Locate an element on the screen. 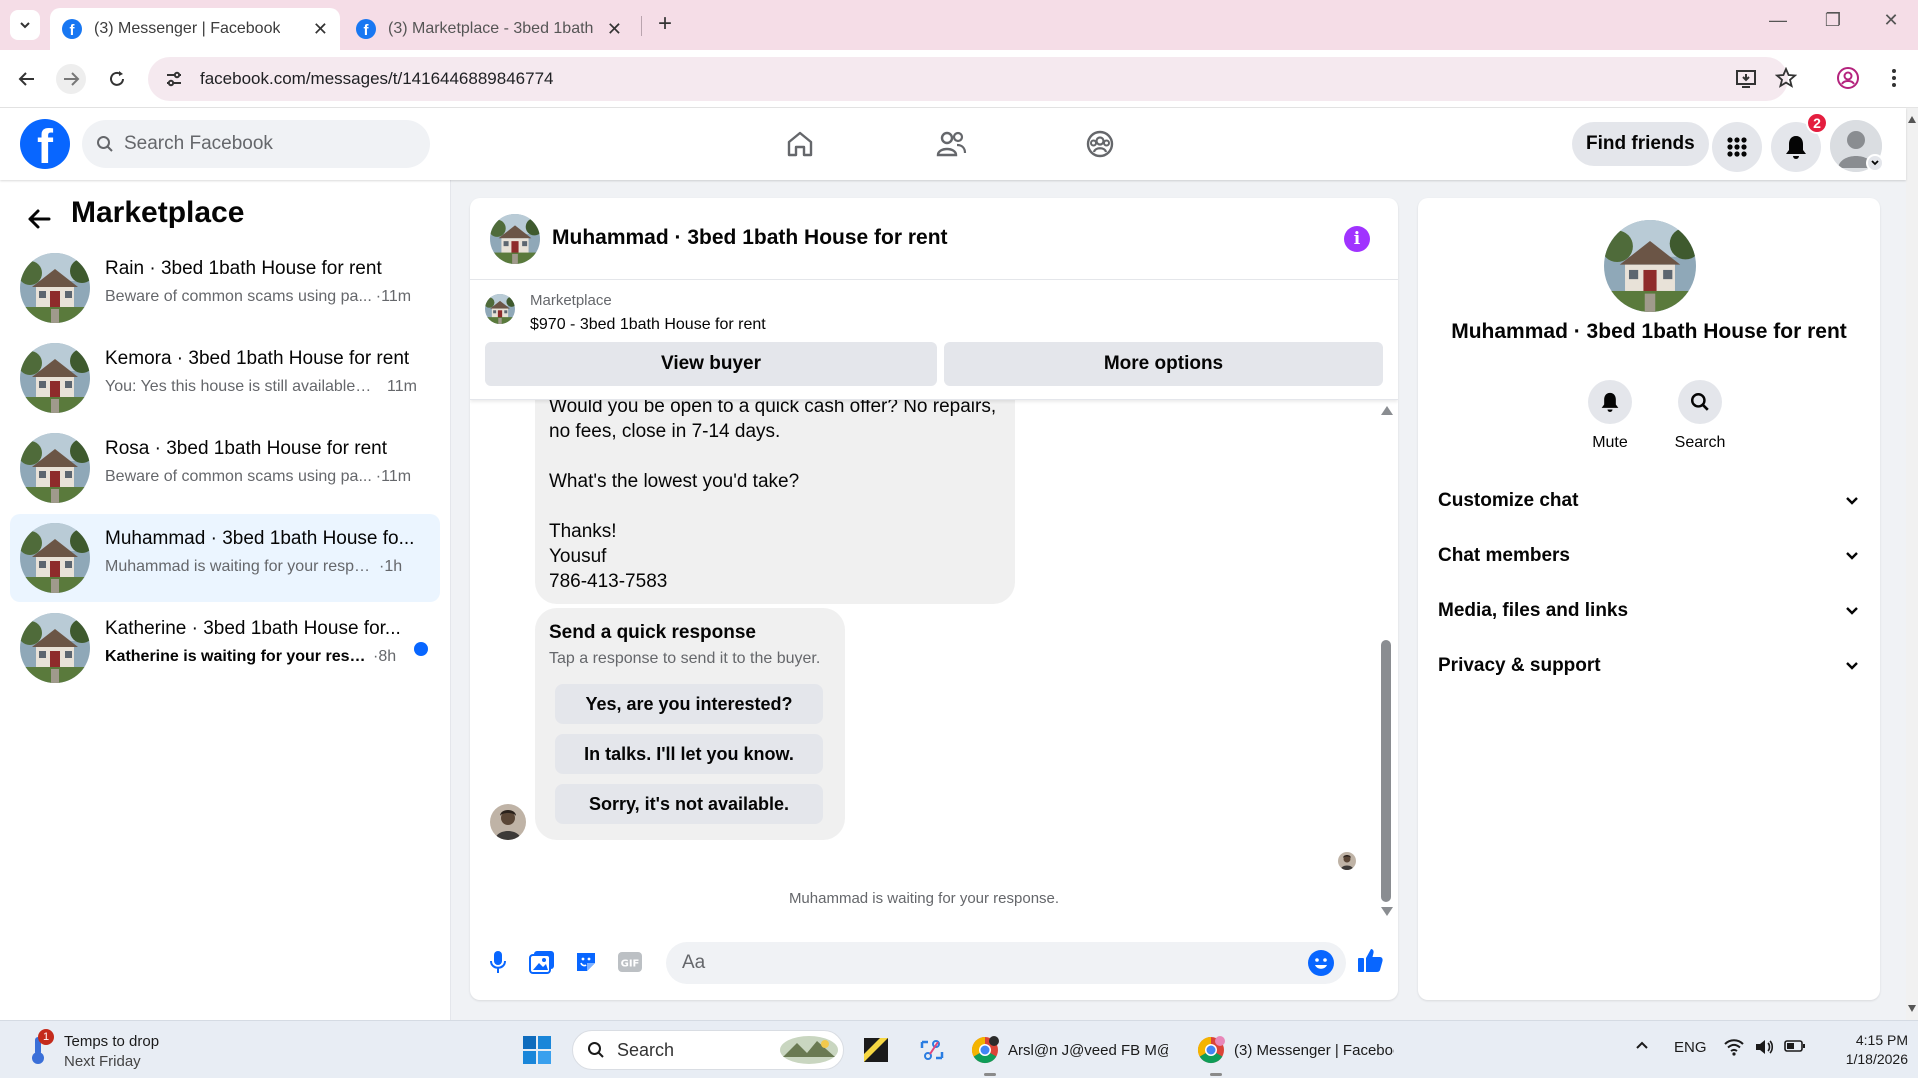  more-options-button: More options is located at coordinates (1163, 364).